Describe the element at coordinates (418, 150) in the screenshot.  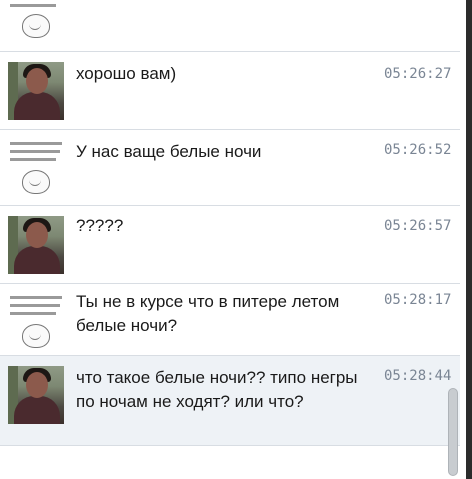
I see `message-time: 05:26:52` at that location.